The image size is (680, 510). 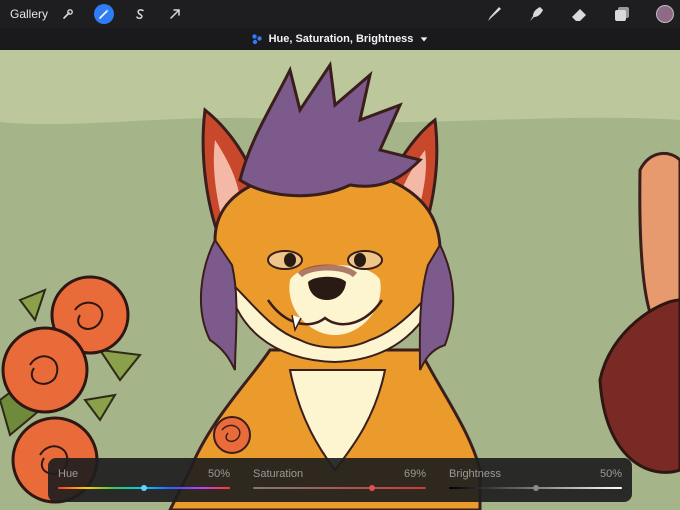 I want to click on layers-icon, so click(x=622, y=14).